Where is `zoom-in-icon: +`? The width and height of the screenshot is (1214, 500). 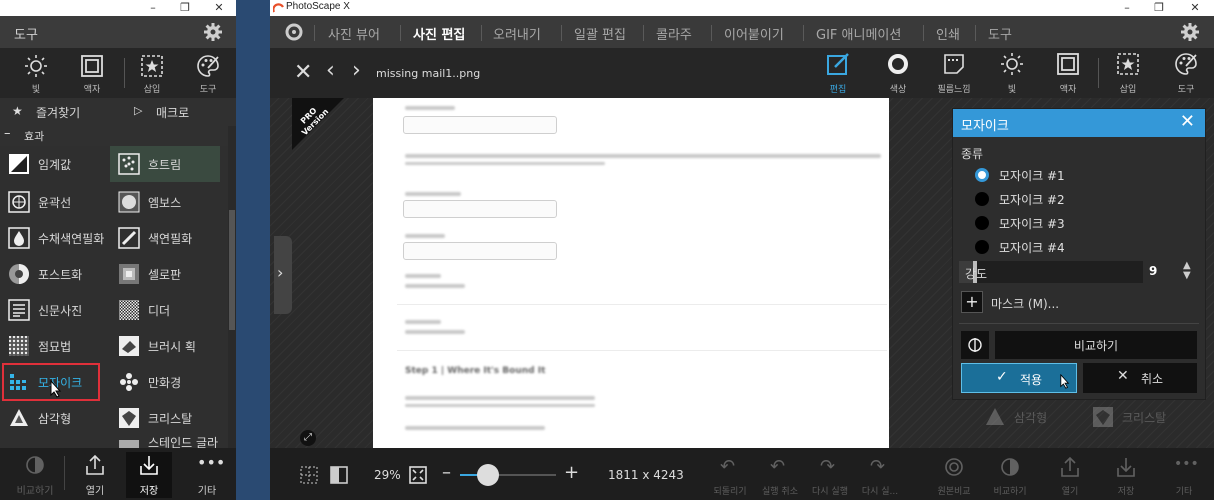
zoom-in-icon: + is located at coordinates (571, 472).